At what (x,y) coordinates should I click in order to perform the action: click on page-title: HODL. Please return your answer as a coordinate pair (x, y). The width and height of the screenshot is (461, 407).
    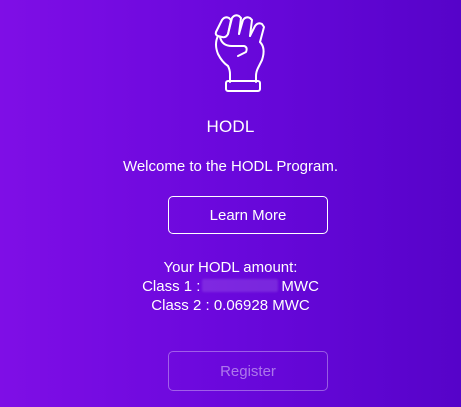
    Looking at the image, I should click on (230, 126).